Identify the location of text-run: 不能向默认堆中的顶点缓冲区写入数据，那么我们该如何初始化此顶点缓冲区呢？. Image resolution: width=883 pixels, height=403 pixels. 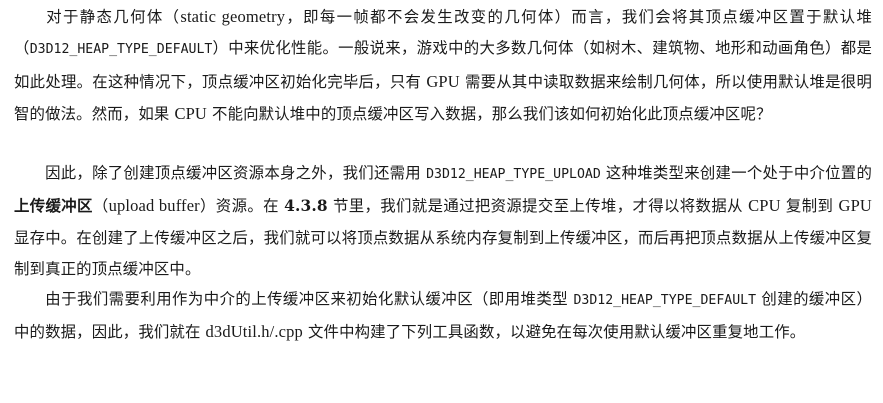
(489, 114).